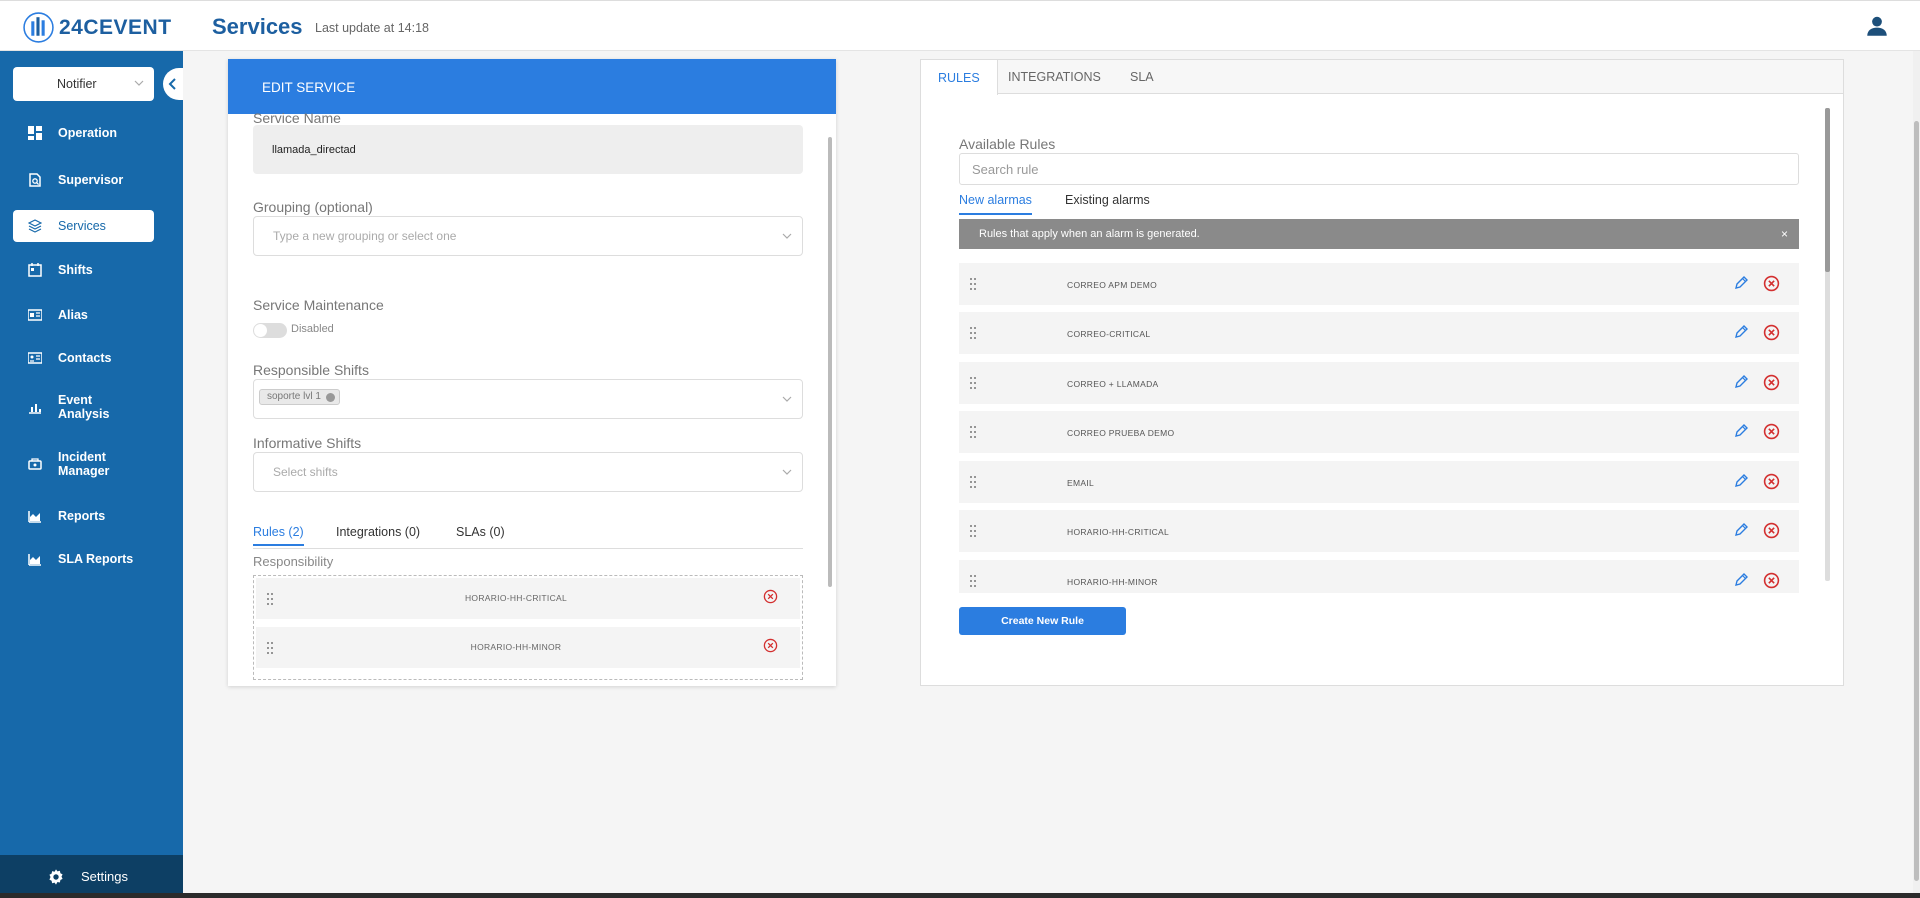 This screenshot has width=1920, height=898. What do you see at coordinates (83, 180) in the screenshot?
I see `sidebar-item-supervisor: Supervisor` at bounding box center [83, 180].